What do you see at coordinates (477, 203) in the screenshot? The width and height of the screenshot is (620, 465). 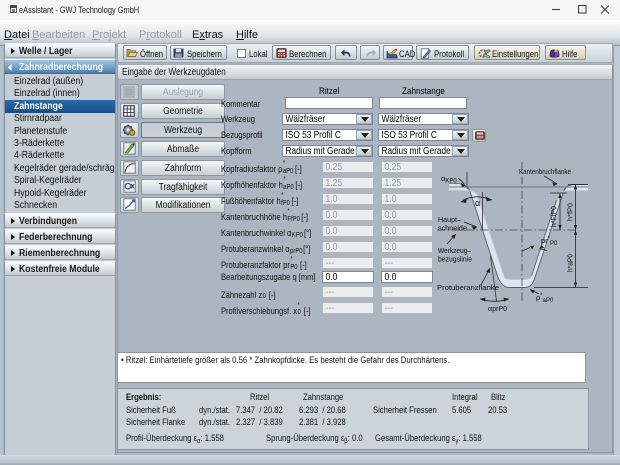 I see `svg-text: α` at bounding box center [477, 203].